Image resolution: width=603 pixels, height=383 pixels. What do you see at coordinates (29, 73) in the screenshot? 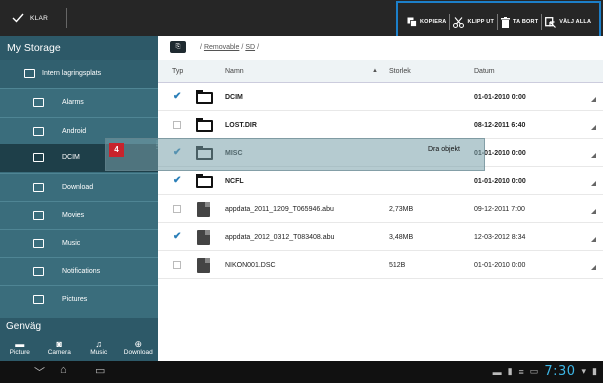
I see `storage-icon` at bounding box center [29, 73].